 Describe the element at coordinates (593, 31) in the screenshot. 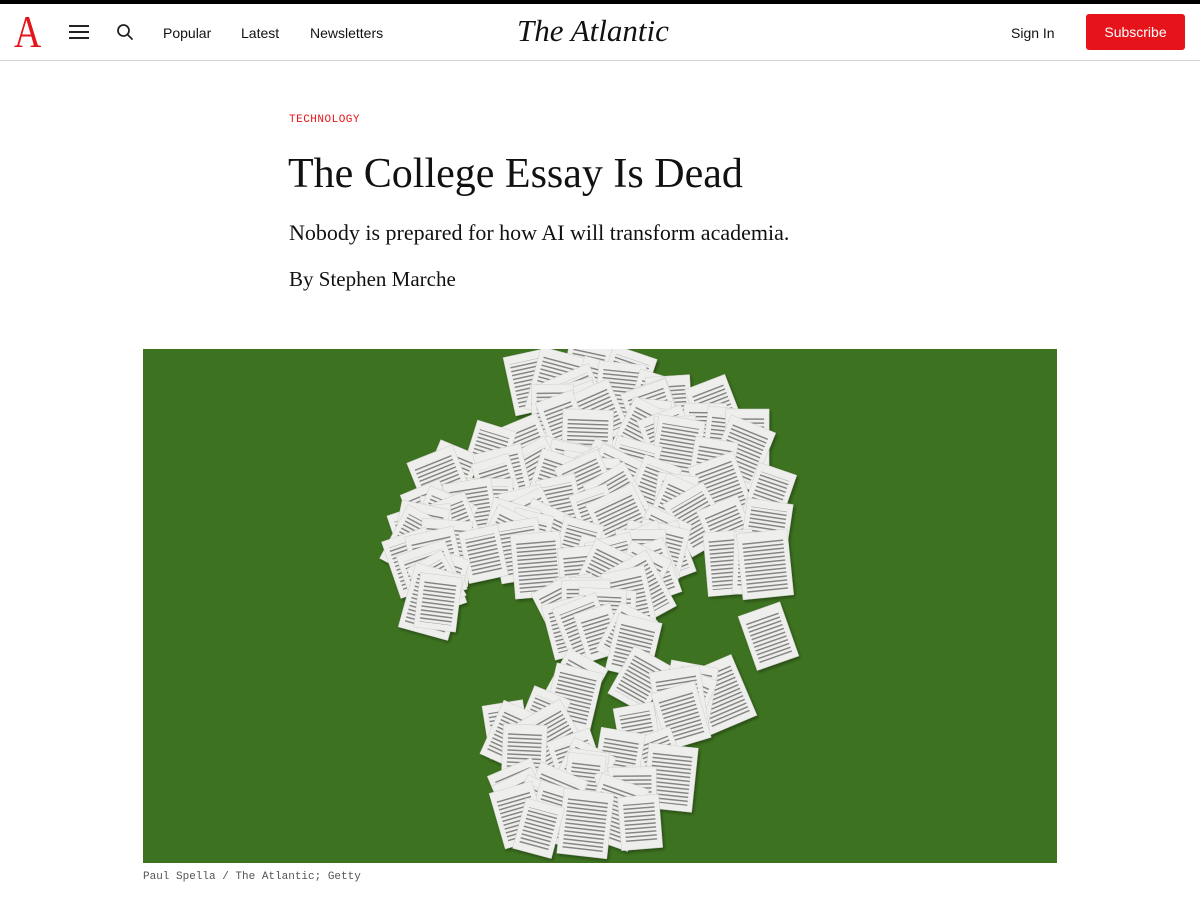

I see `site-wordmark: The Atlantic` at that location.